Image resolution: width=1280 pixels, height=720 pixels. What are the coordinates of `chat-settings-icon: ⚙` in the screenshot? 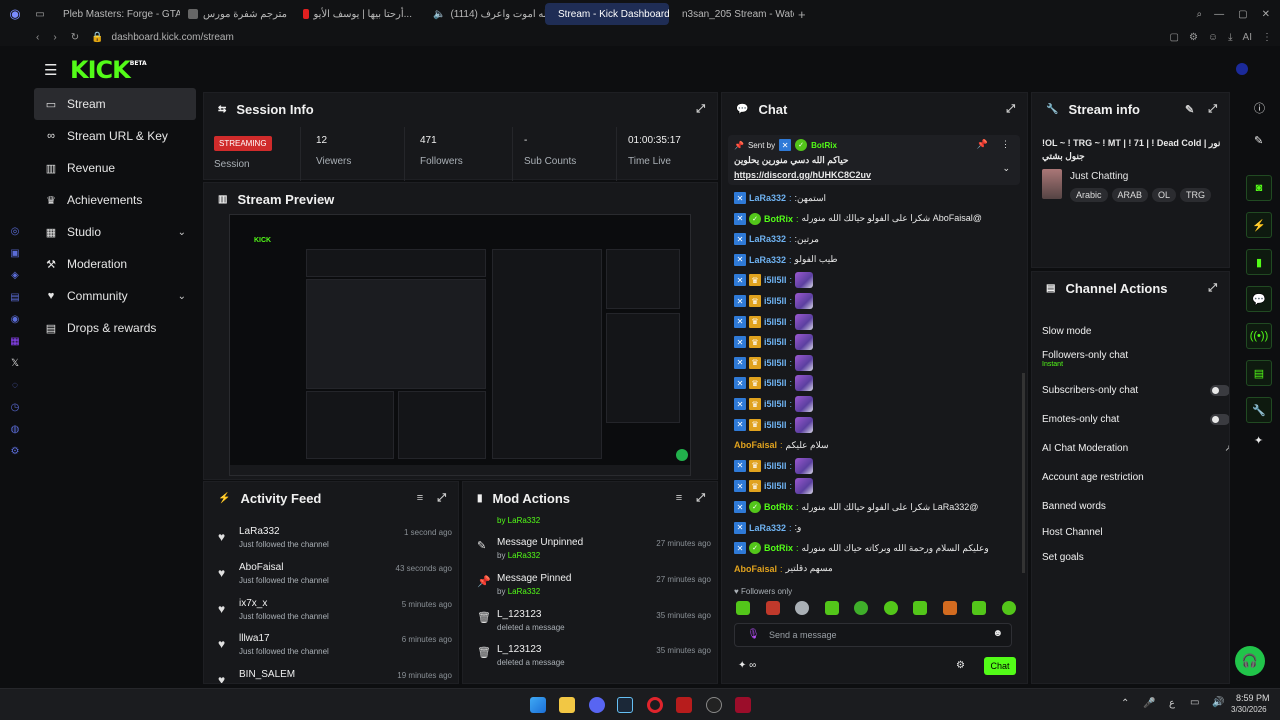 It's located at (960, 665).